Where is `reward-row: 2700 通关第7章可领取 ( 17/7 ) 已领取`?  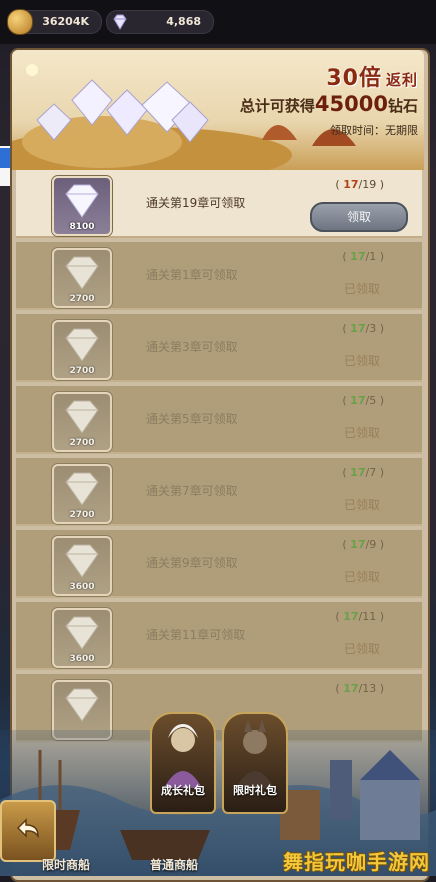
reward-row: 2700 通关第7章可领取 ( 17/7 ) 已领取 is located at coordinates (219, 492).